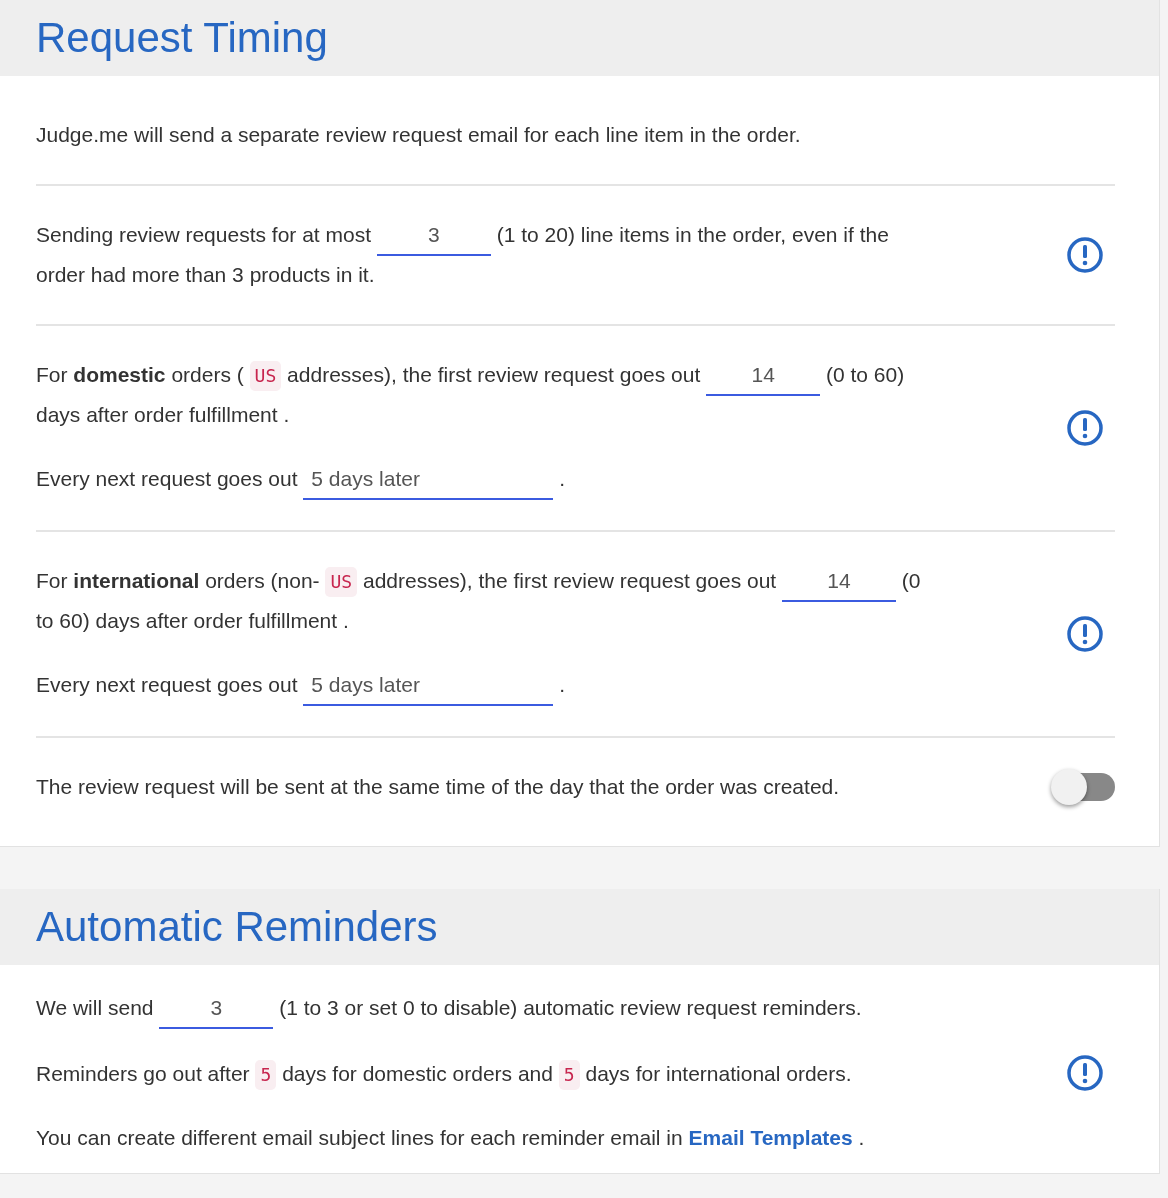 The image size is (1168, 1198). Describe the element at coordinates (163, 415) in the screenshot. I see `body-text: days after order fulfillment .` at that location.